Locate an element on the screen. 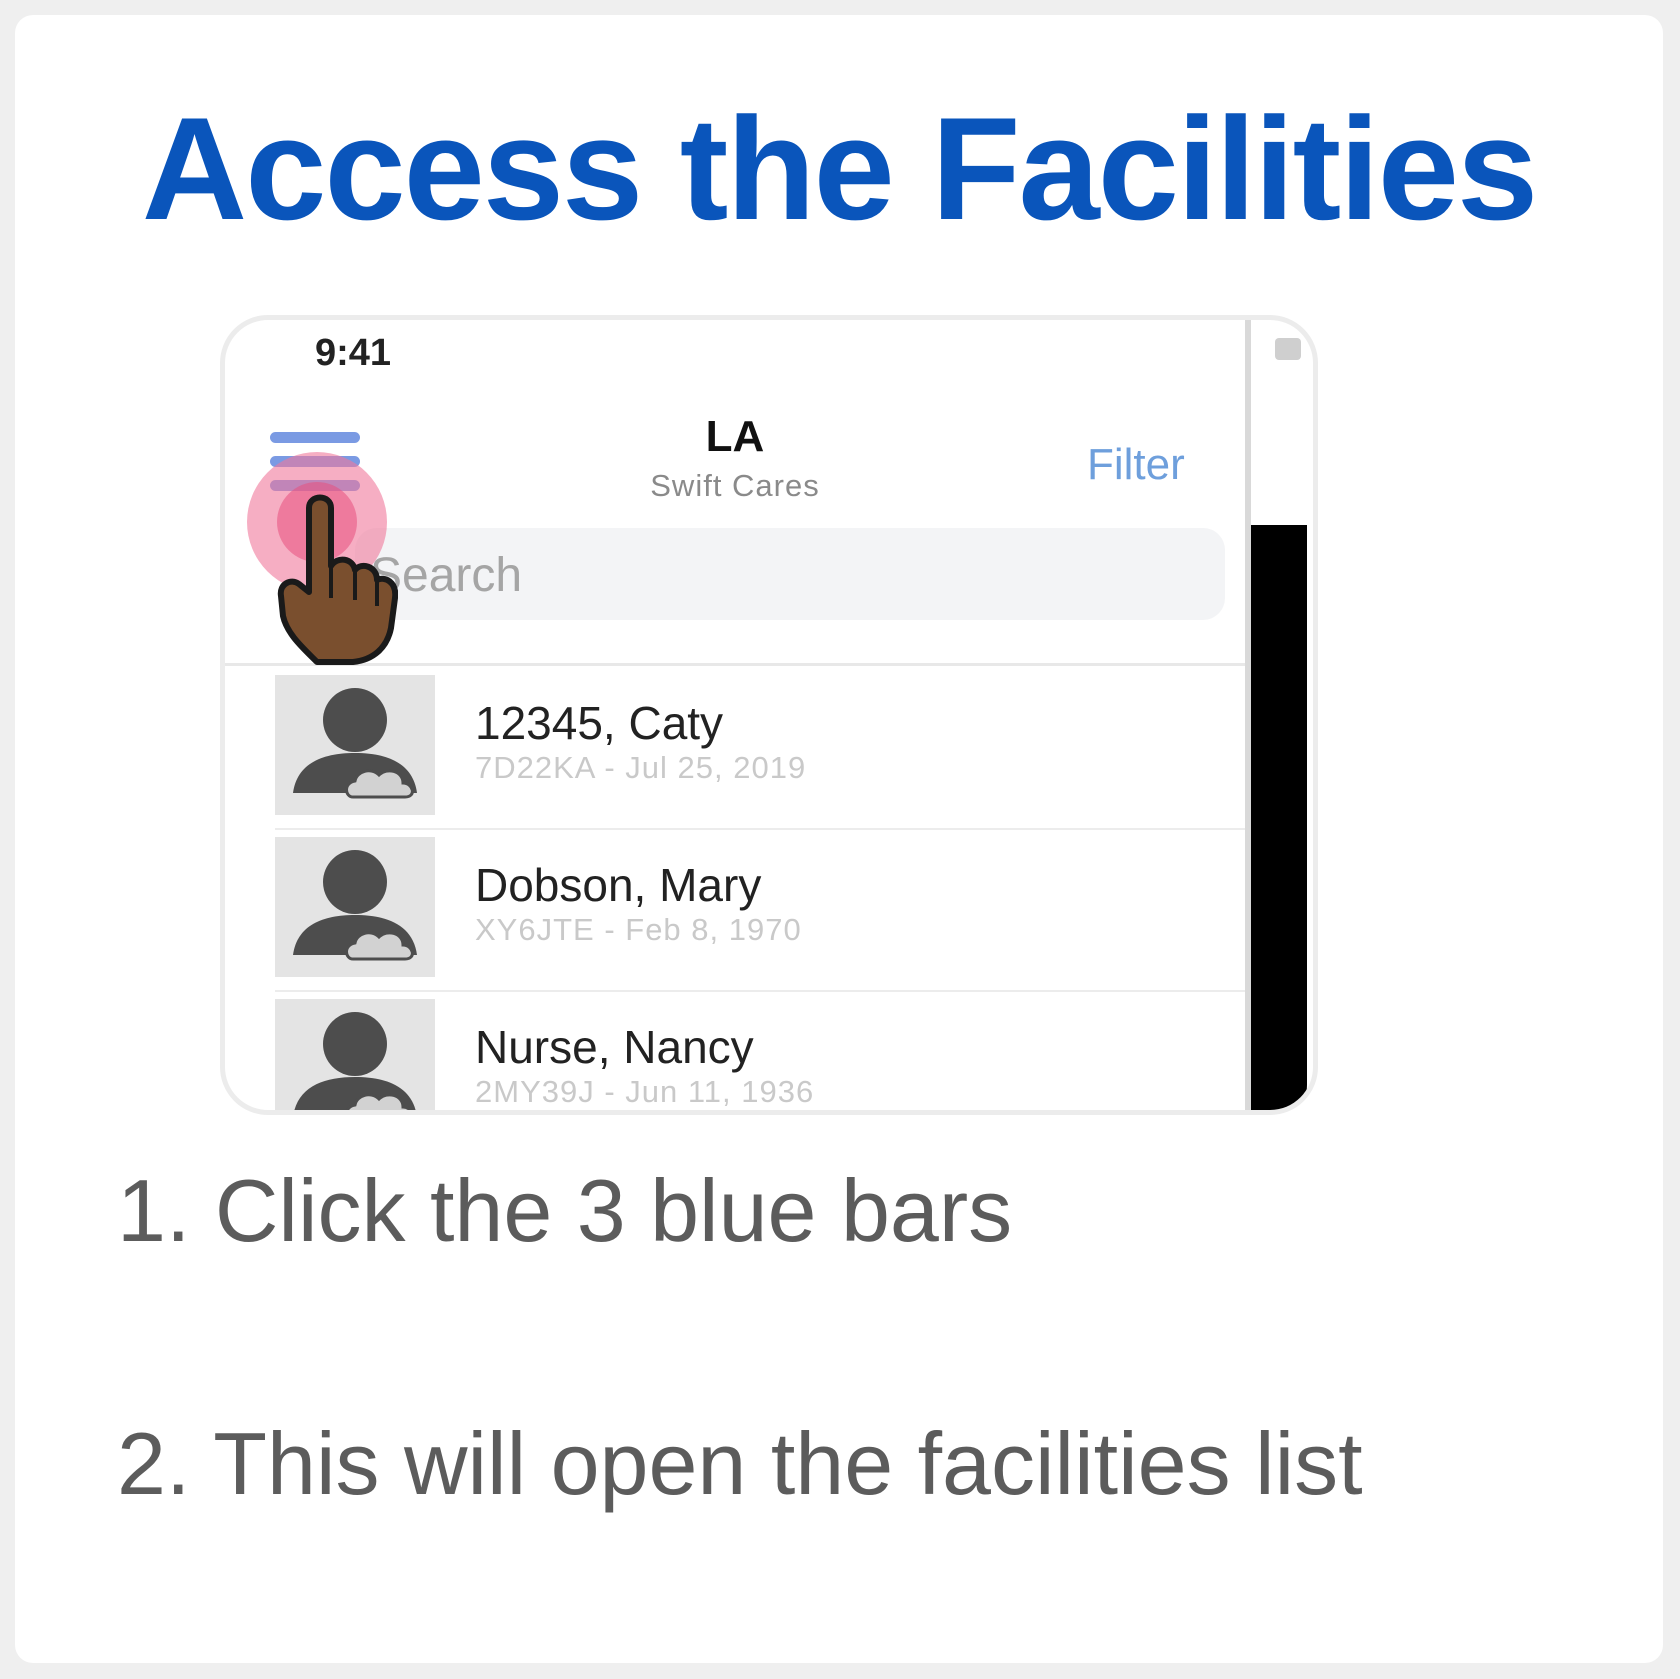  list-item: Dobson, Mary XY6JTE - Feb 8, 1970 is located at coordinates (735, 913).